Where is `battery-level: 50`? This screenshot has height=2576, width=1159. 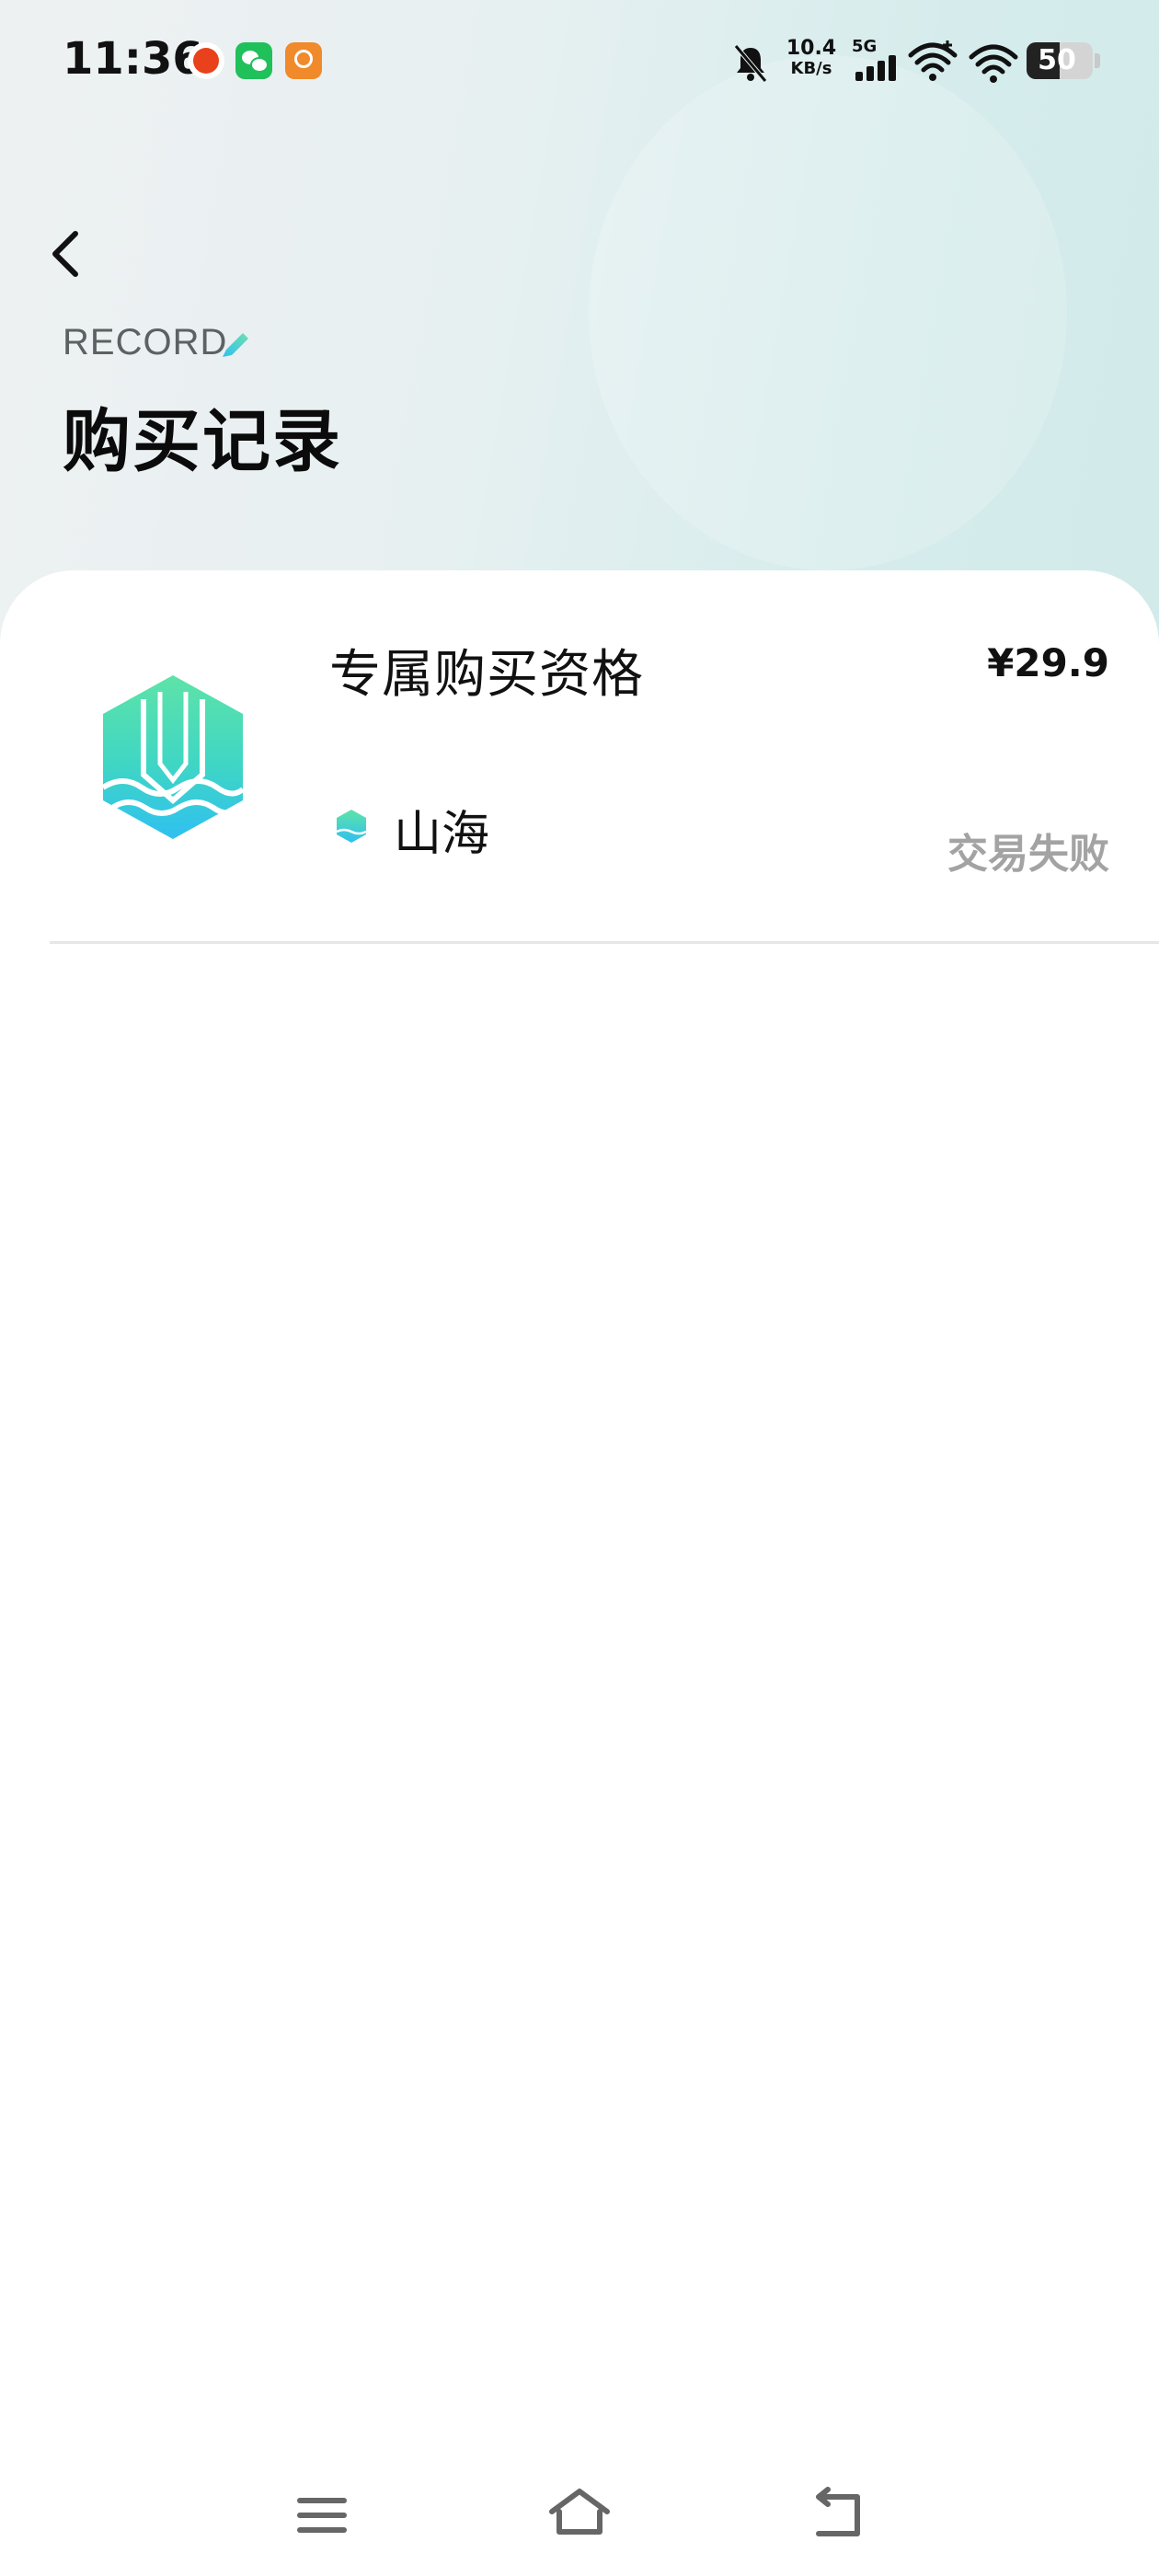 battery-level: 50 is located at coordinates (1057, 60).